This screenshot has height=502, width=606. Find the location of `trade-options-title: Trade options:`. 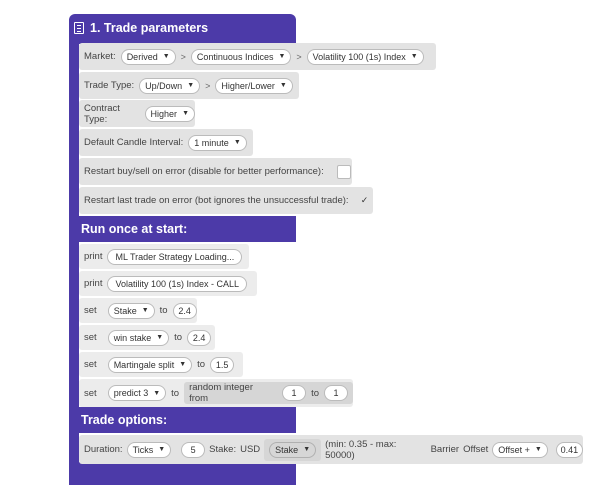

trade-options-title: Trade options: is located at coordinates (124, 420).